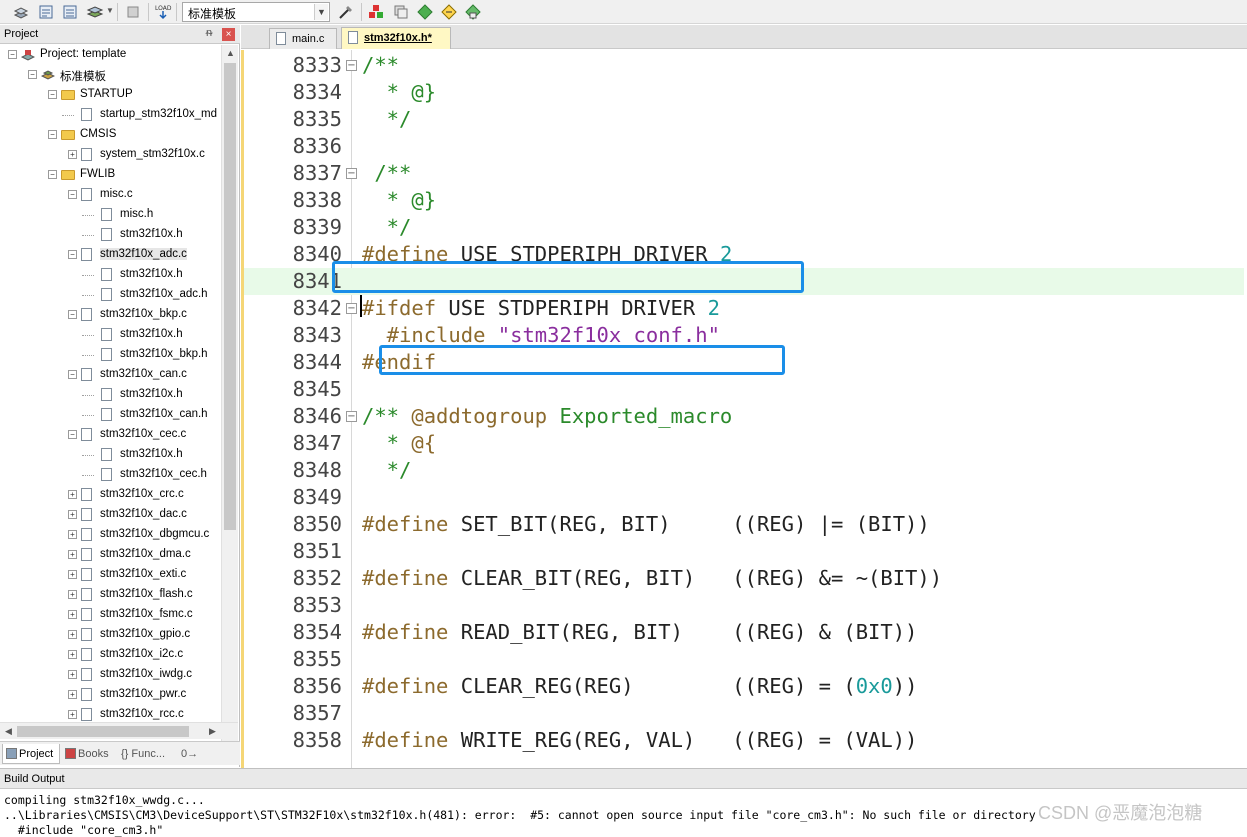 The width and height of the screenshot is (1247, 837). I want to click on code-line: 8349, so click(744, 497).